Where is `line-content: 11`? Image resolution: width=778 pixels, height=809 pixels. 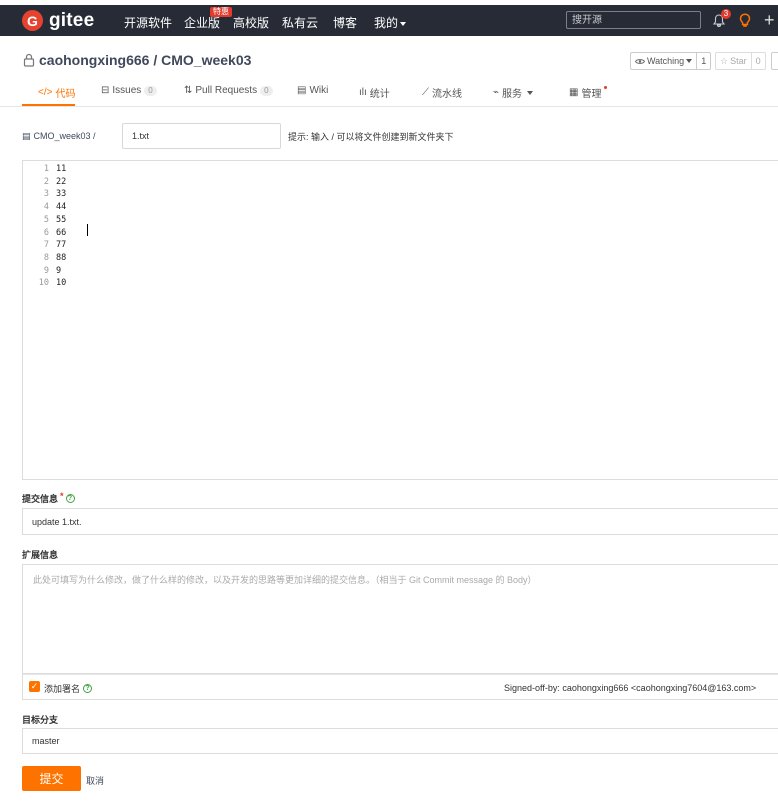 line-content: 11 is located at coordinates (61, 169).